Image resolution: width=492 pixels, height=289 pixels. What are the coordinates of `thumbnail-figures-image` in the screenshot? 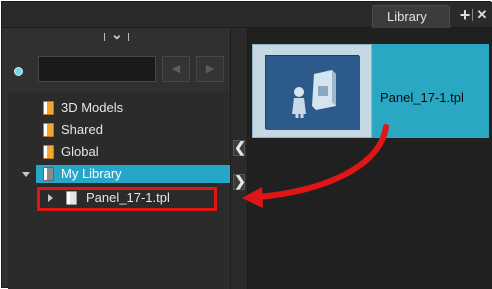 It's located at (313, 93).